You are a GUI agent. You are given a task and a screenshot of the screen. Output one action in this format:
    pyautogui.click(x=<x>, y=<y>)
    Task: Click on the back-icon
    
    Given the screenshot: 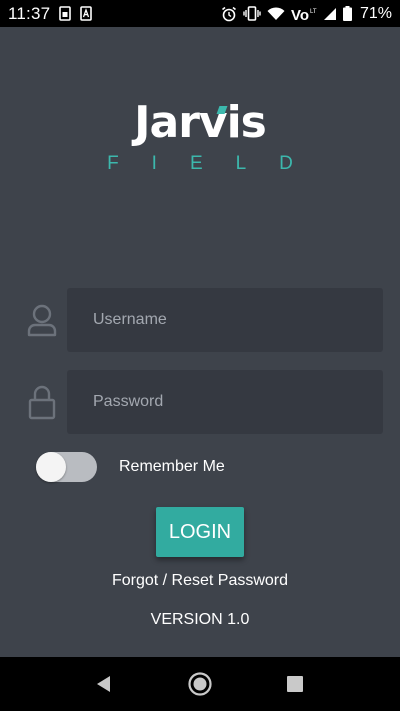 What is the action you would take?
    pyautogui.click(x=104, y=684)
    